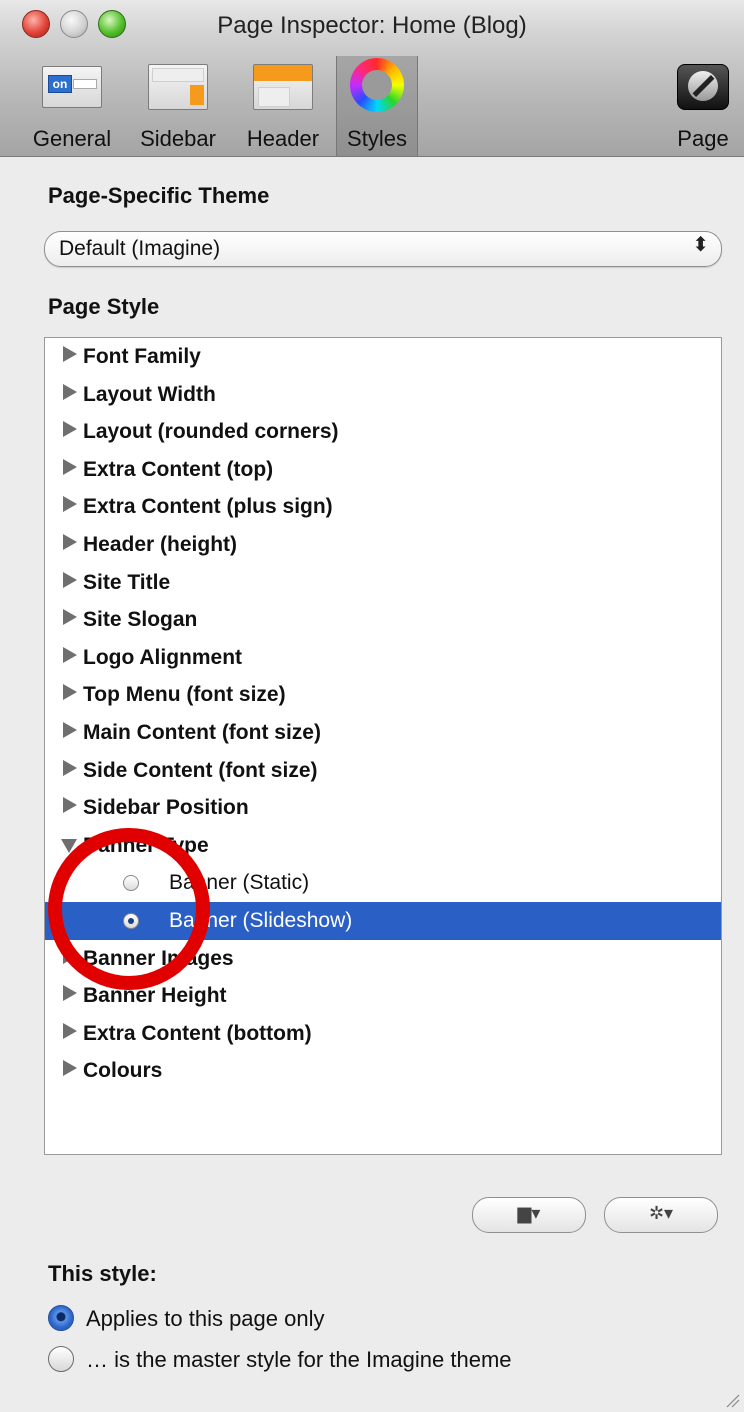  What do you see at coordinates (160, 544) in the screenshot?
I see `outline-row-label: Header (height)` at bounding box center [160, 544].